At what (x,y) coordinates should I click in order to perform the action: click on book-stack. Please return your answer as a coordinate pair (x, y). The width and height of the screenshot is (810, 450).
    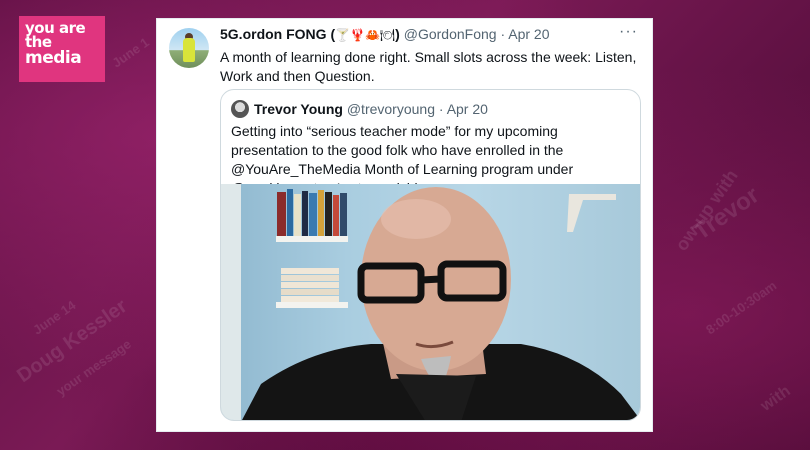
    Looking at the image, I should click on (310, 285).